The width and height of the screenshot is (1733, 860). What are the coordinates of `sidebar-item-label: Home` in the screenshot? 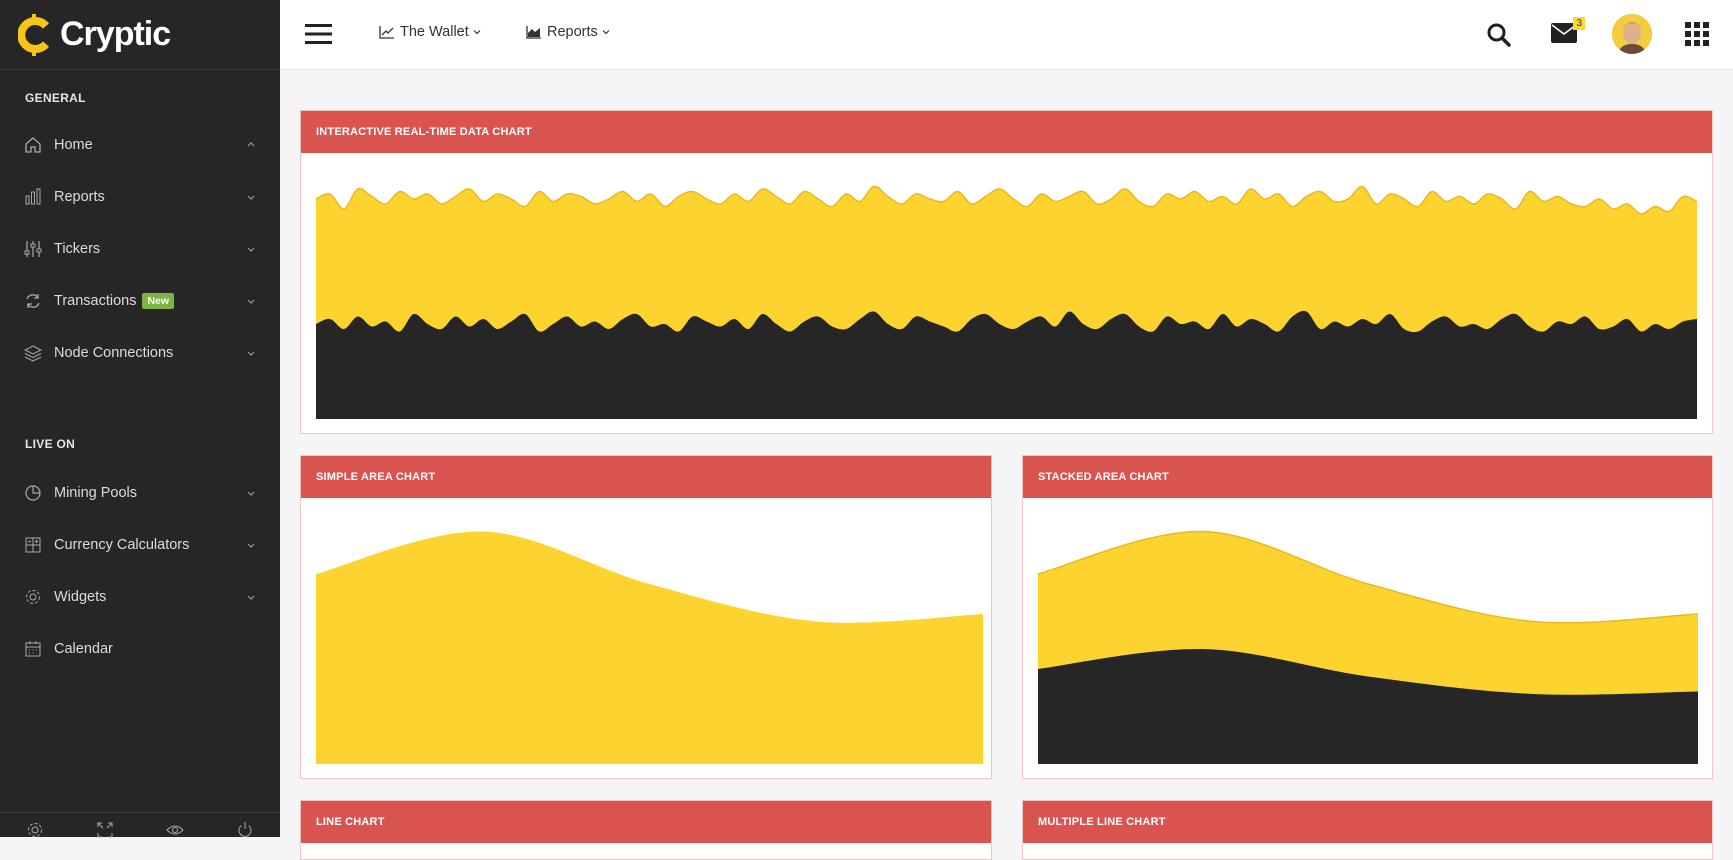 It's located at (73, 145).